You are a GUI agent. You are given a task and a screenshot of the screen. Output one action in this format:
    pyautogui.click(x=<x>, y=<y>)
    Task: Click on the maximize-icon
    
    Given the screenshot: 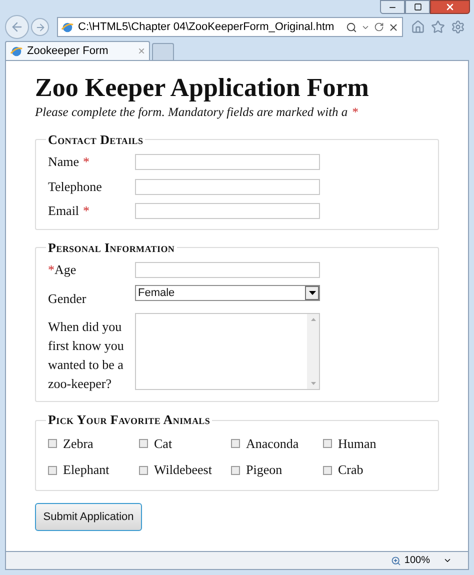 What is the action you would take?
    pyautogui.click(x=418, y=7)
    